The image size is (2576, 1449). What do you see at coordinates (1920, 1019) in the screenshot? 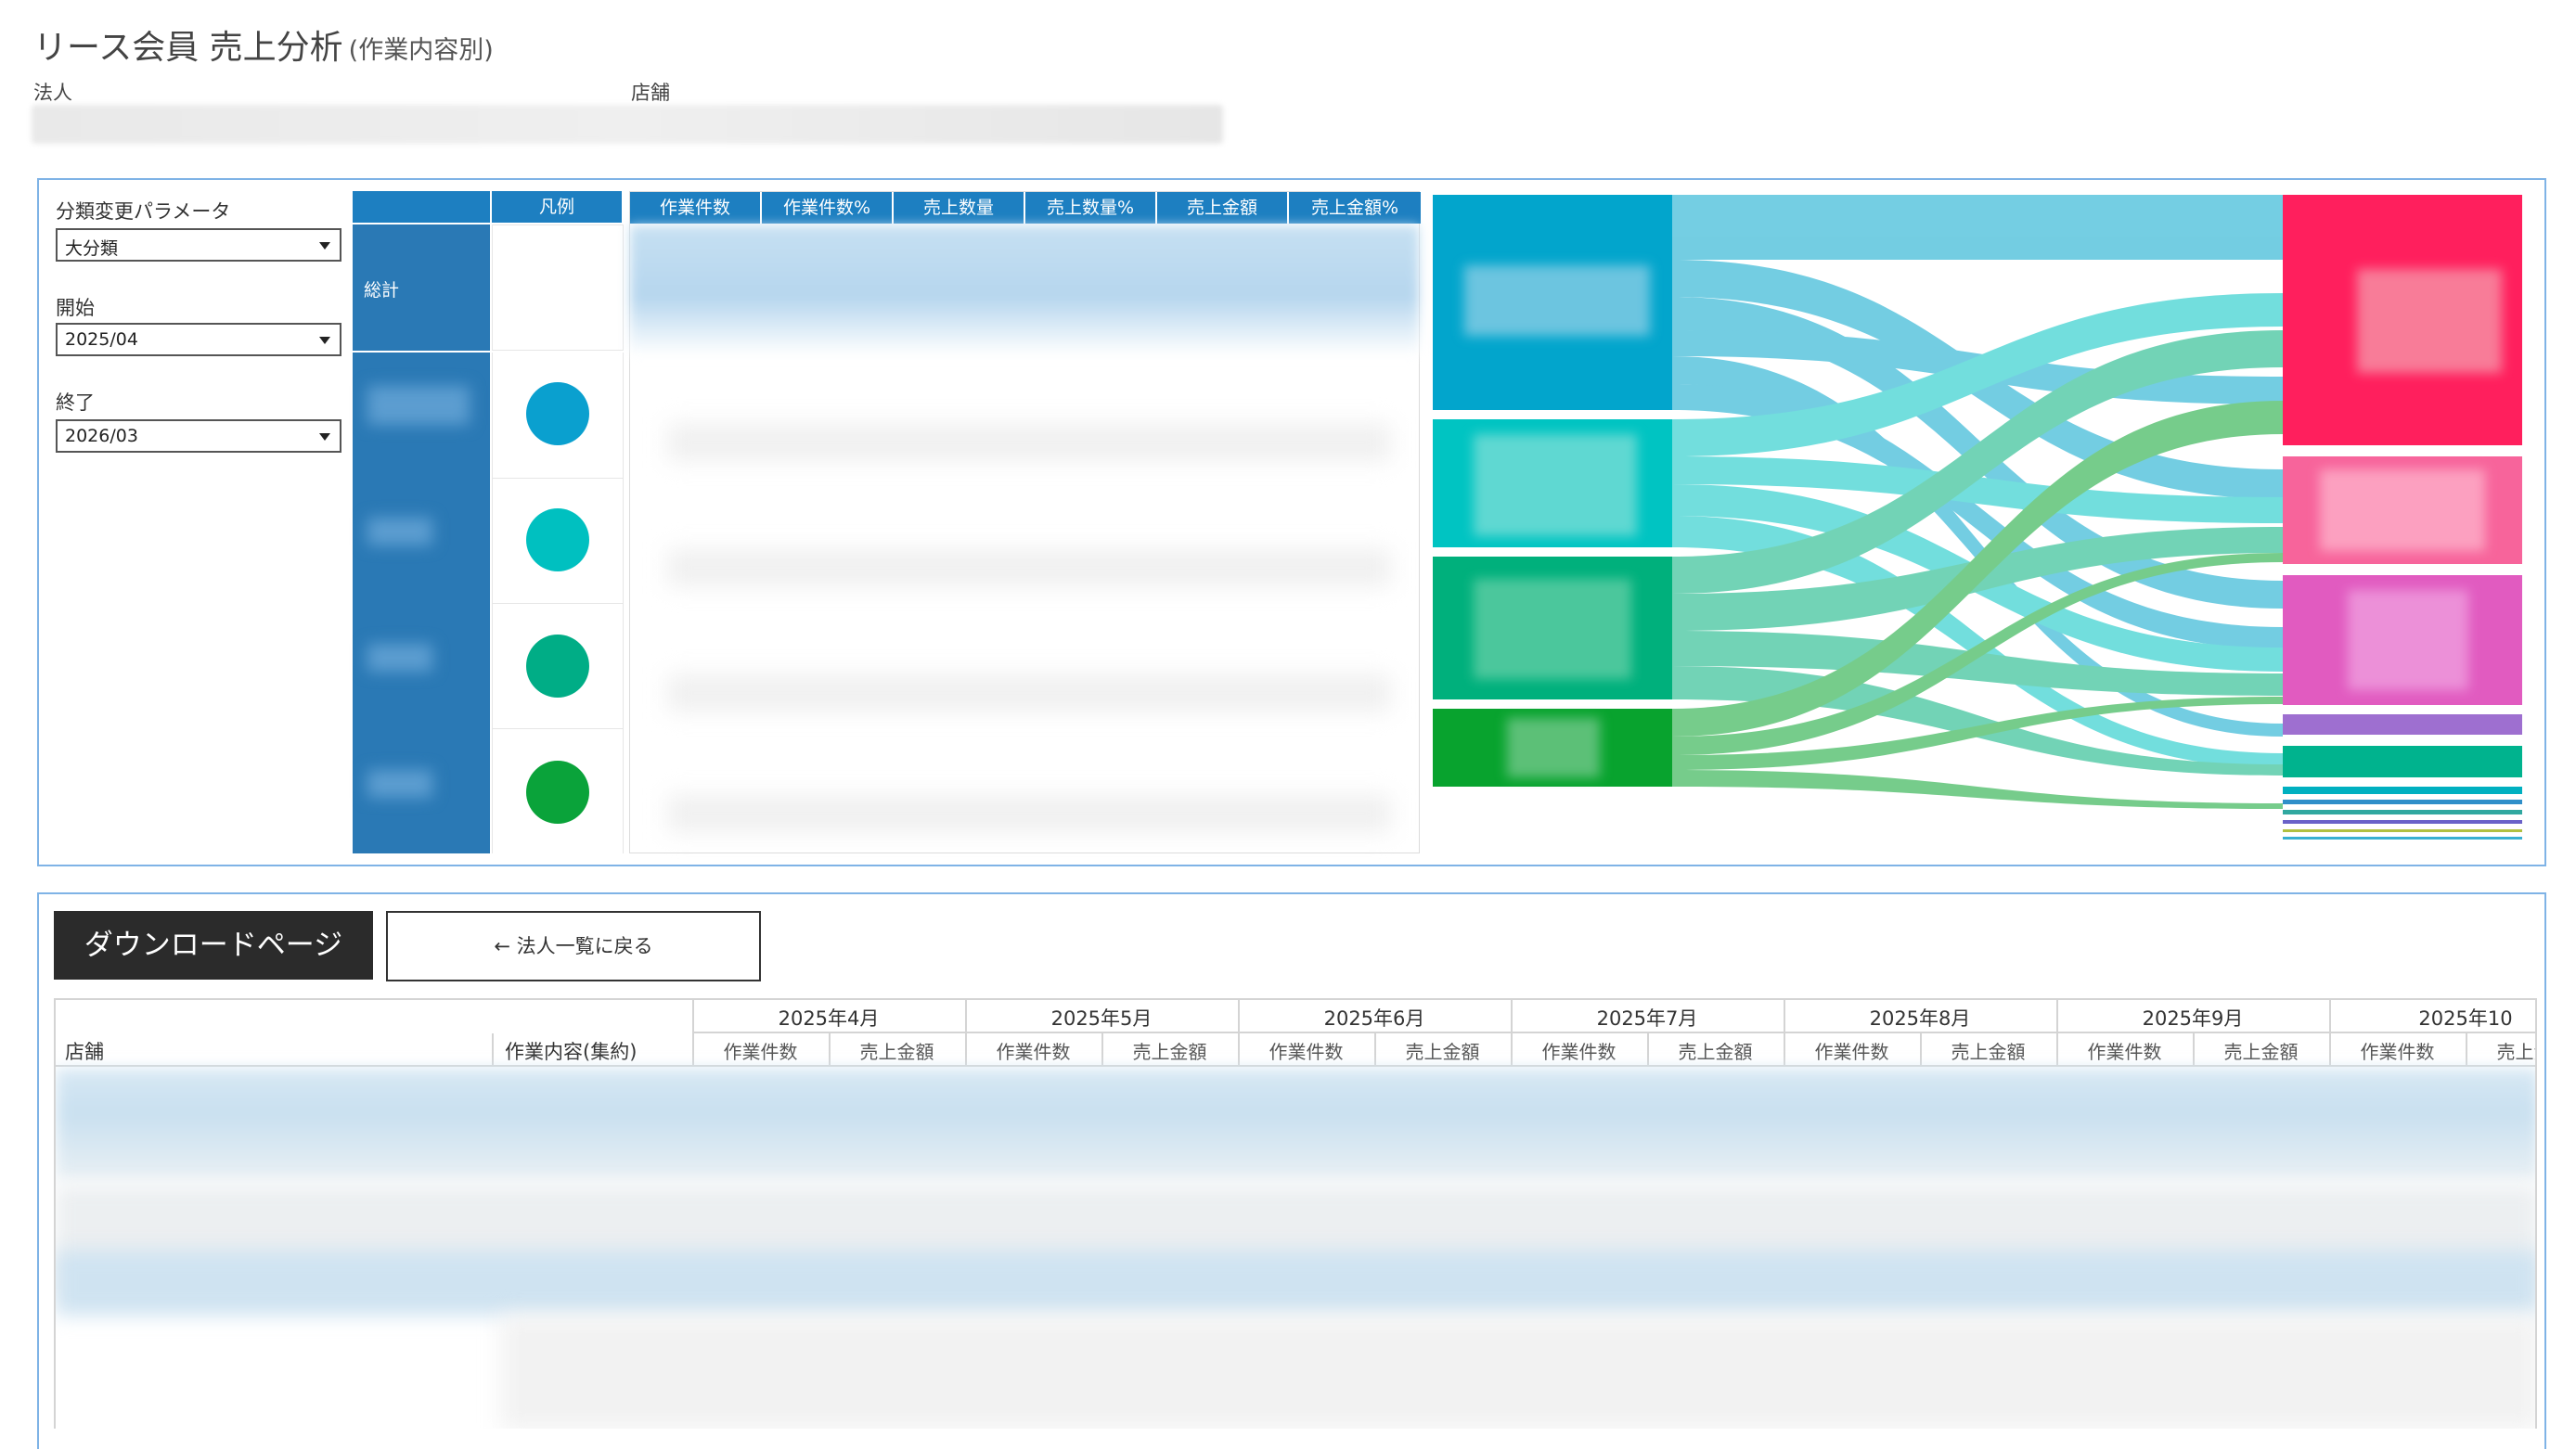
I see `month-header: 2025年8月` at bounding box center [1920, 1019].